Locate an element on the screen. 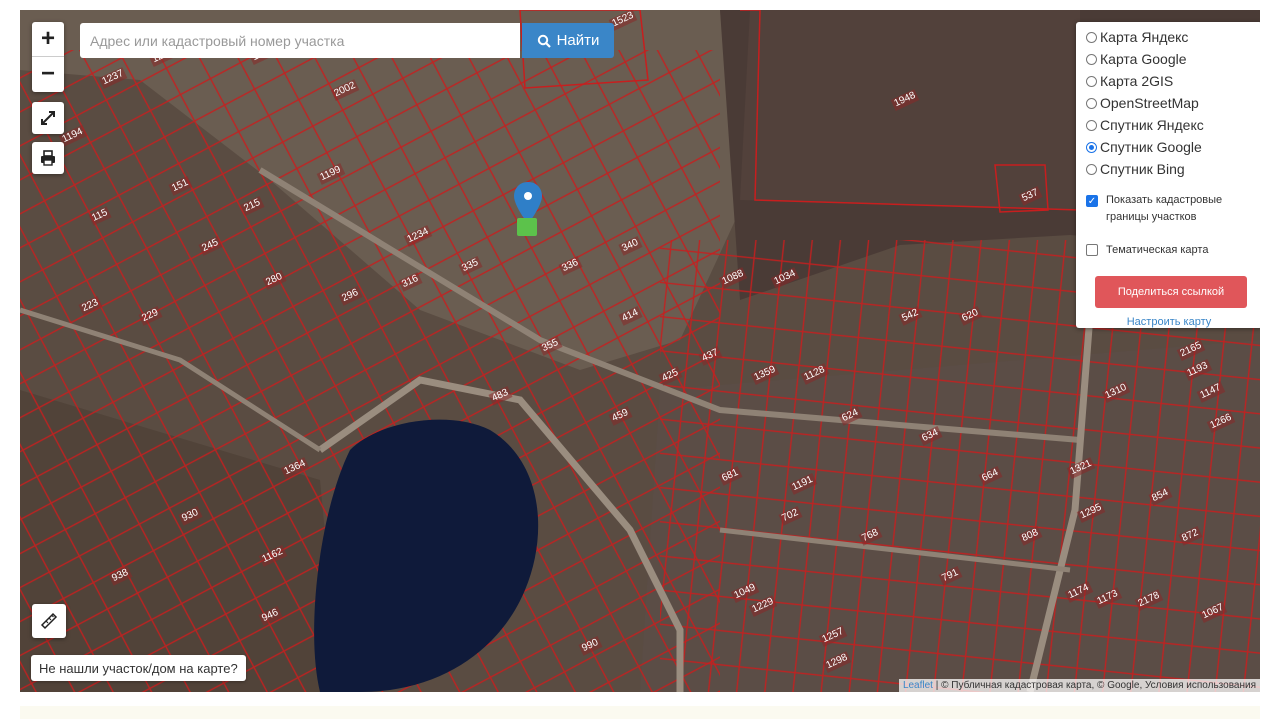 Image resolution: width=1280 pixels, height=719 pixels. zoom-control: + − is located at coordinates (48, 57).